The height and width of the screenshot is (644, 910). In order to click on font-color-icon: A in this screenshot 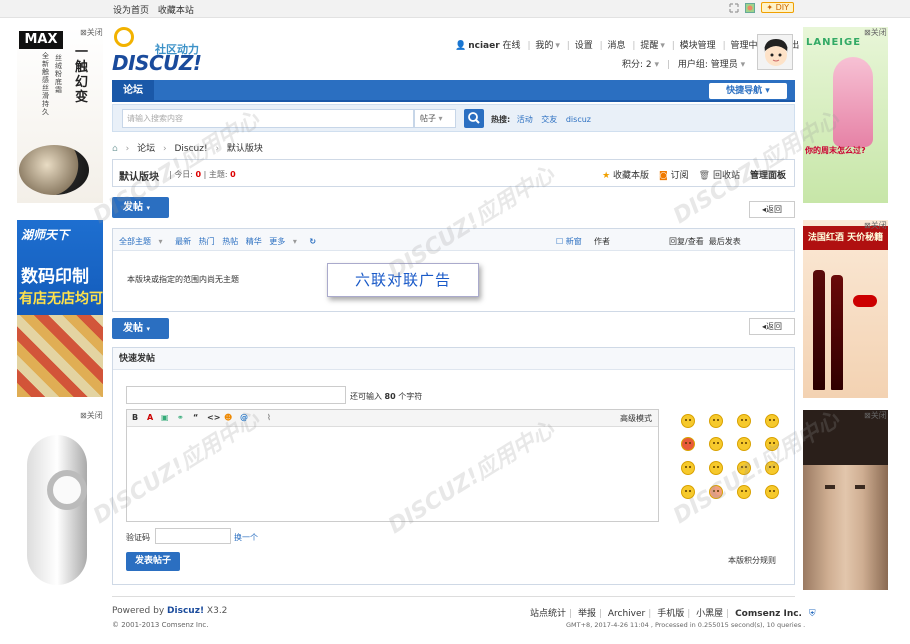, I will do `click(150, 417)`.